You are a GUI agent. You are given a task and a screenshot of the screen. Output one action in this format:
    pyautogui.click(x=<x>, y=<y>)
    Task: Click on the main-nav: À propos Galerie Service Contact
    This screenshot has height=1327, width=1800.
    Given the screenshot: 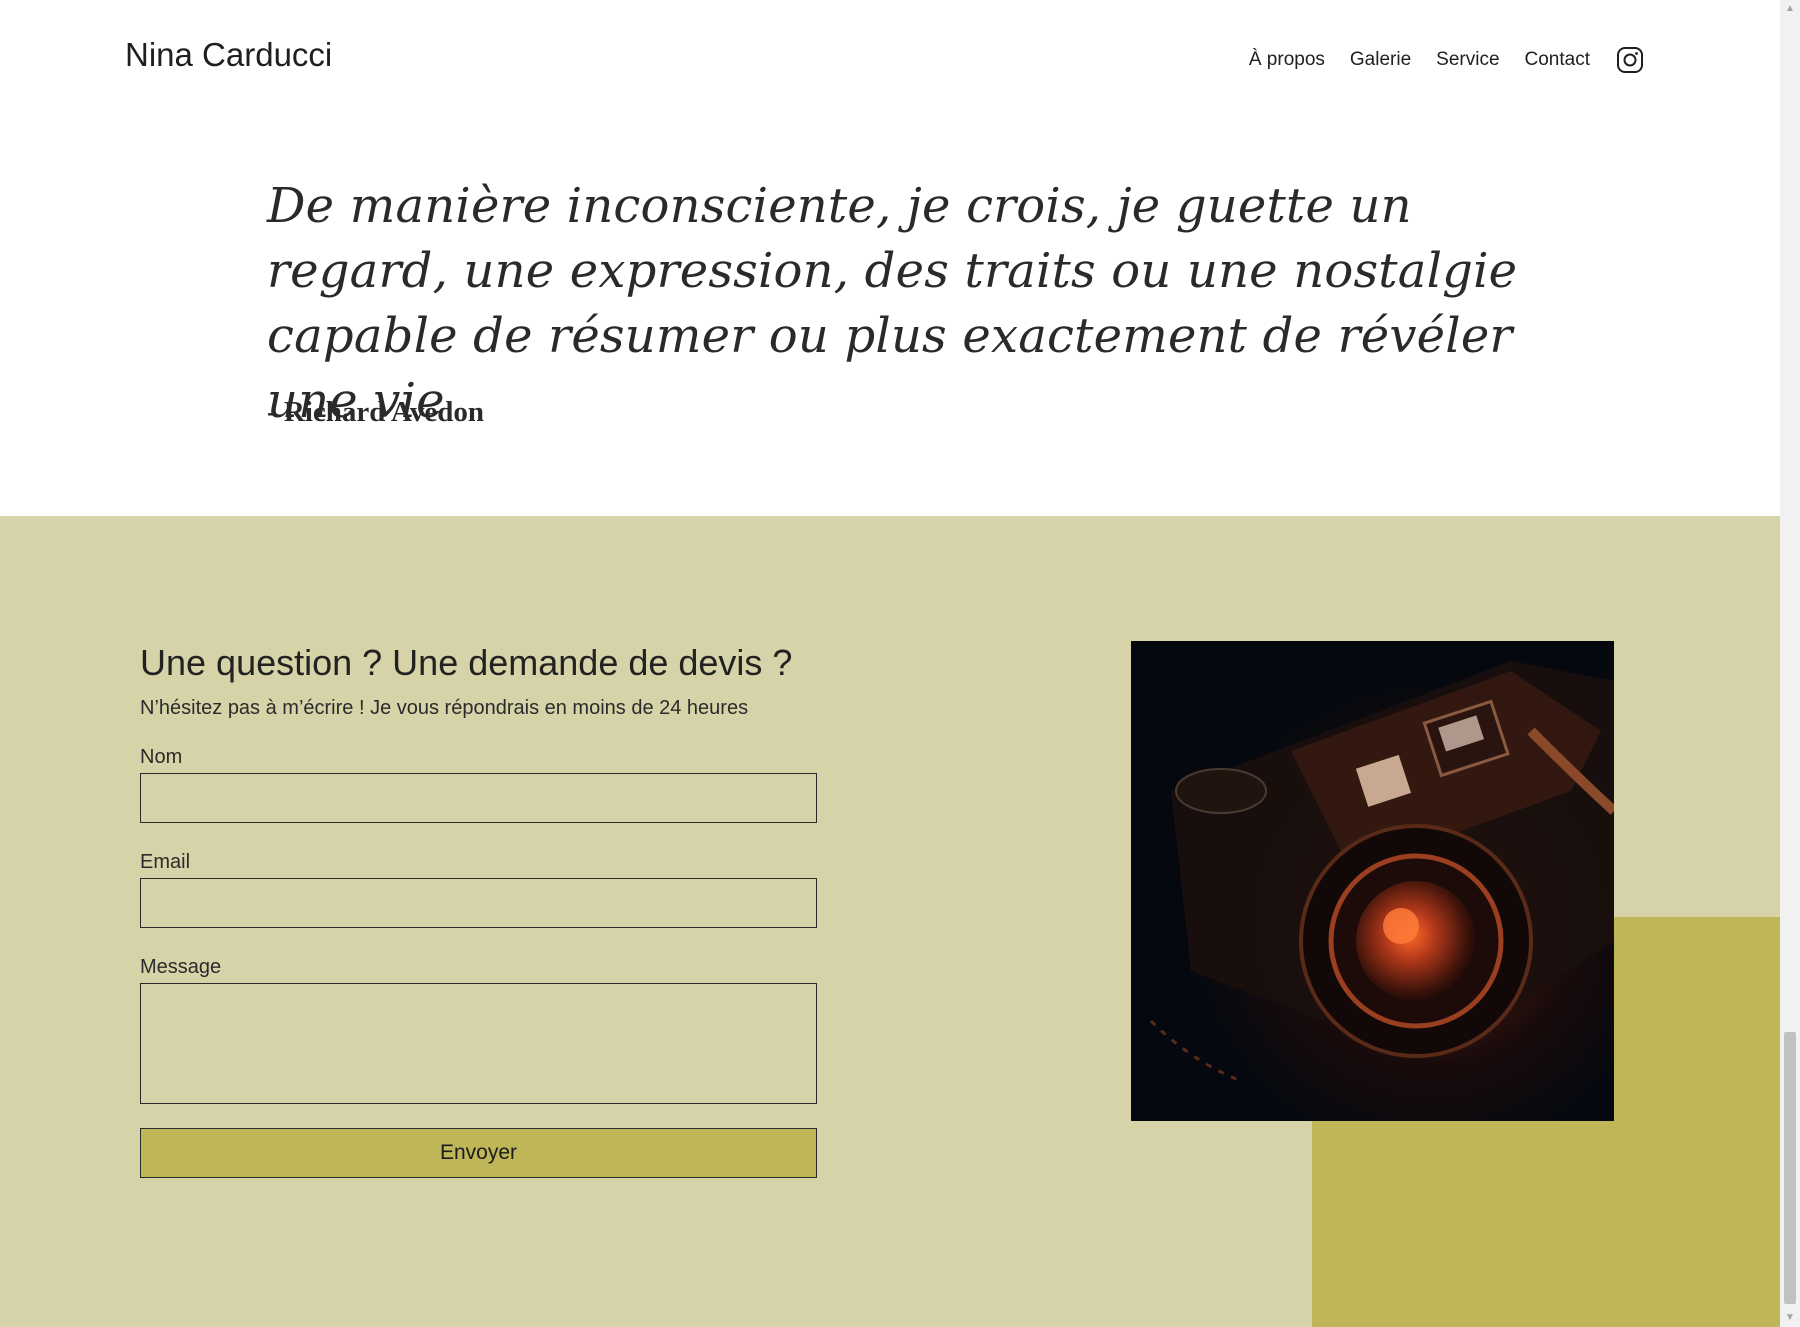 What is the action you would take?
    pyautogui.click(x=1434, y=60)
    